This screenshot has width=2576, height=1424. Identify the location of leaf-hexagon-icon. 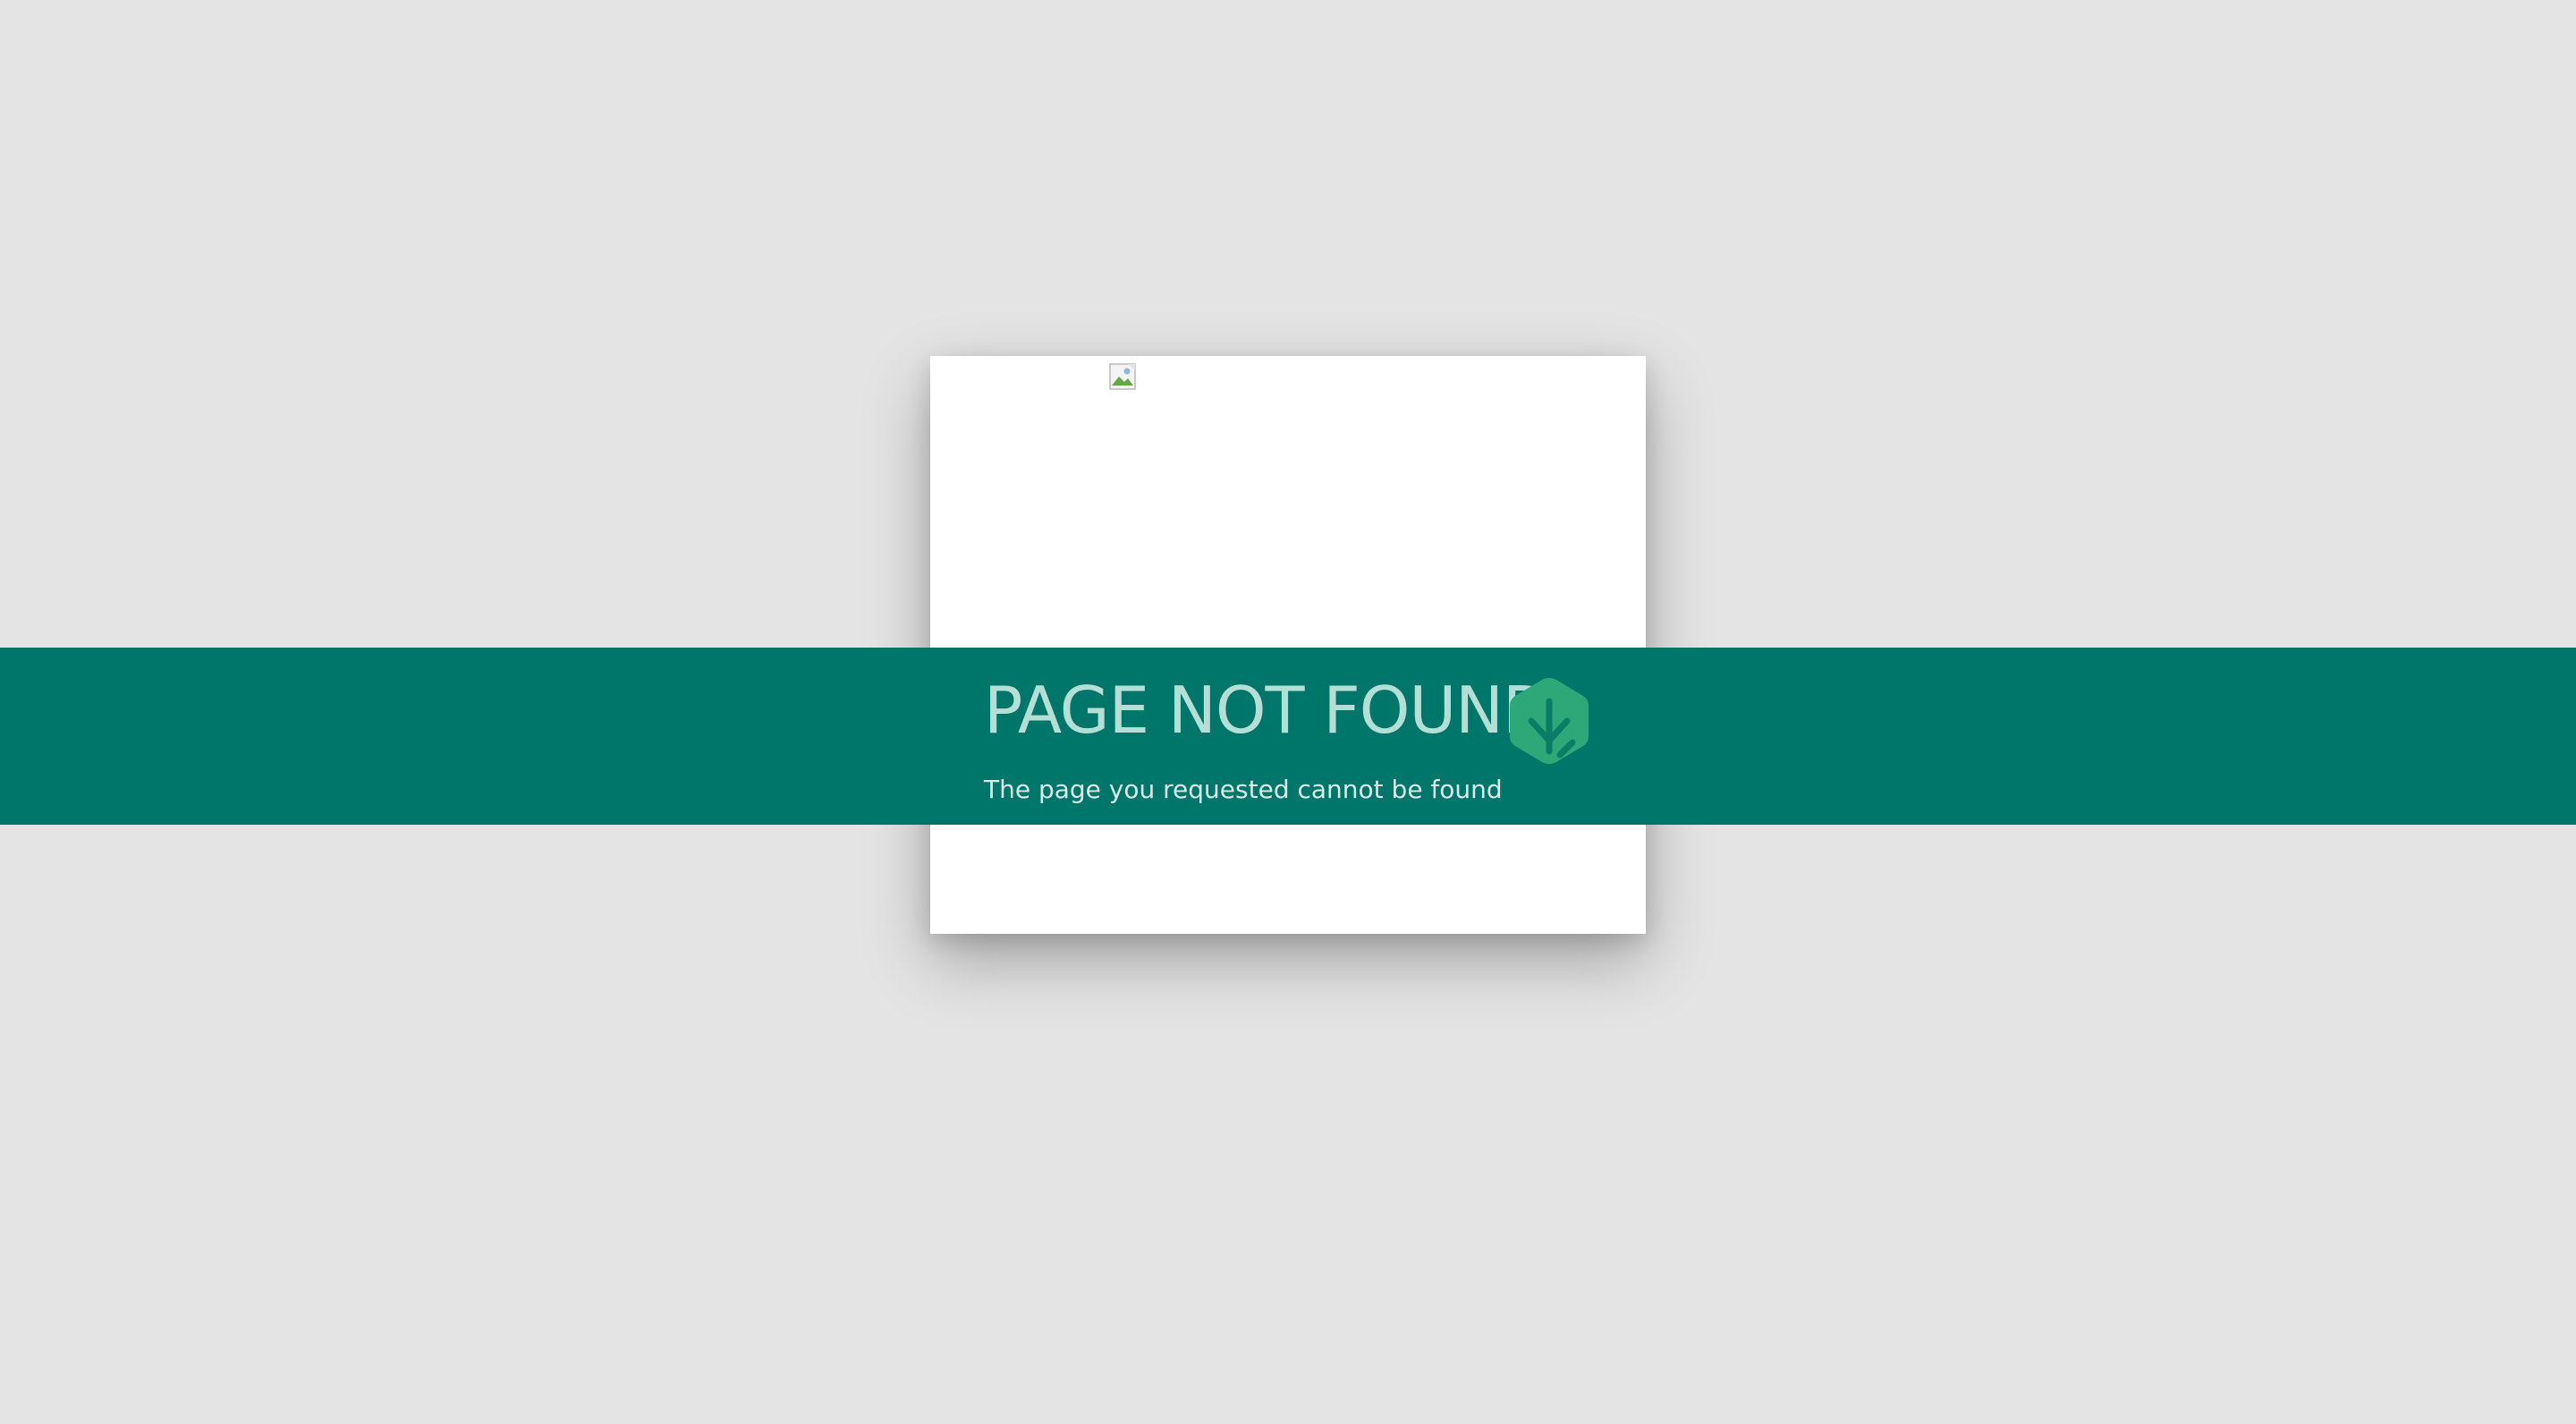
(1549, 721).